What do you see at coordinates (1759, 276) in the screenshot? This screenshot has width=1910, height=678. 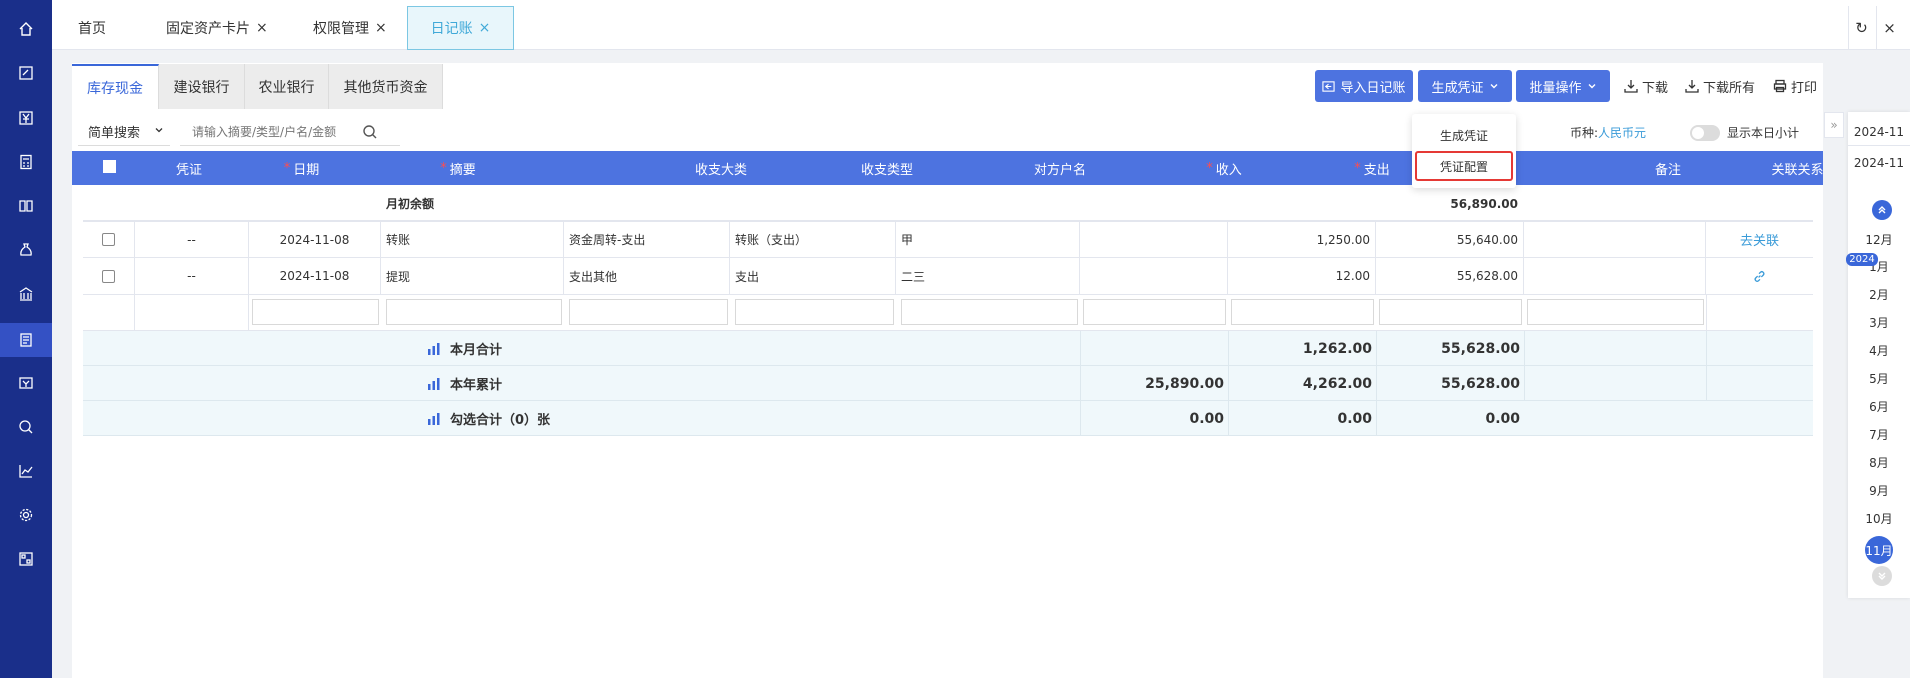 I see `link-icon` at bounding box center [1759, 276].